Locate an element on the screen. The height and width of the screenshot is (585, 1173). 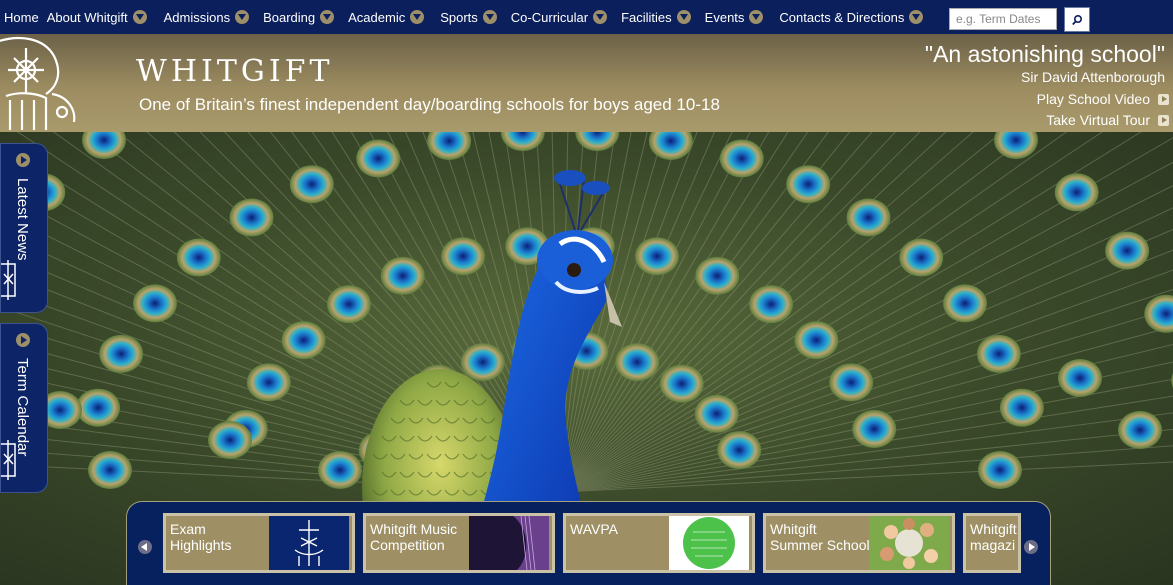
search-button is located at coordinates (1077, 19).